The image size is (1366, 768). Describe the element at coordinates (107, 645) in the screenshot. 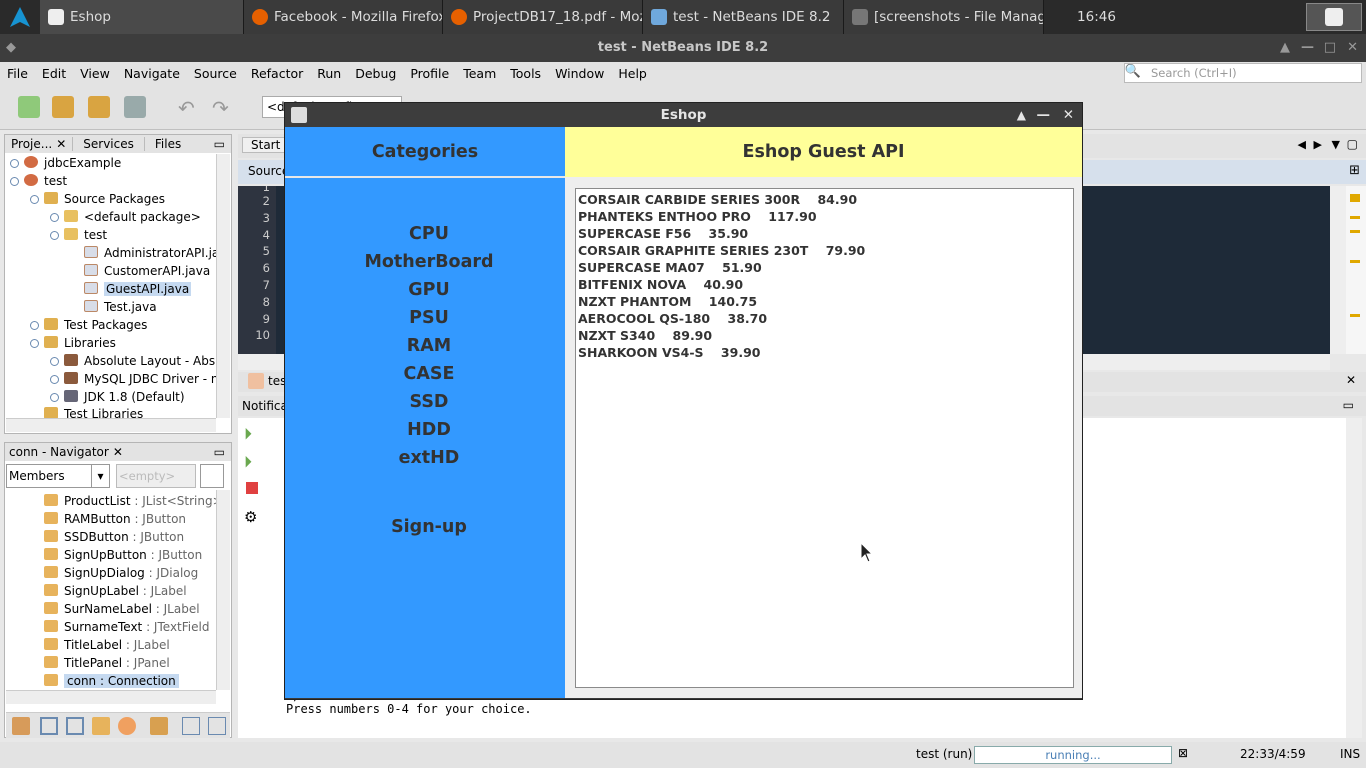

I see `member-titlelabel: TitleLabel : JLabel` at that location.